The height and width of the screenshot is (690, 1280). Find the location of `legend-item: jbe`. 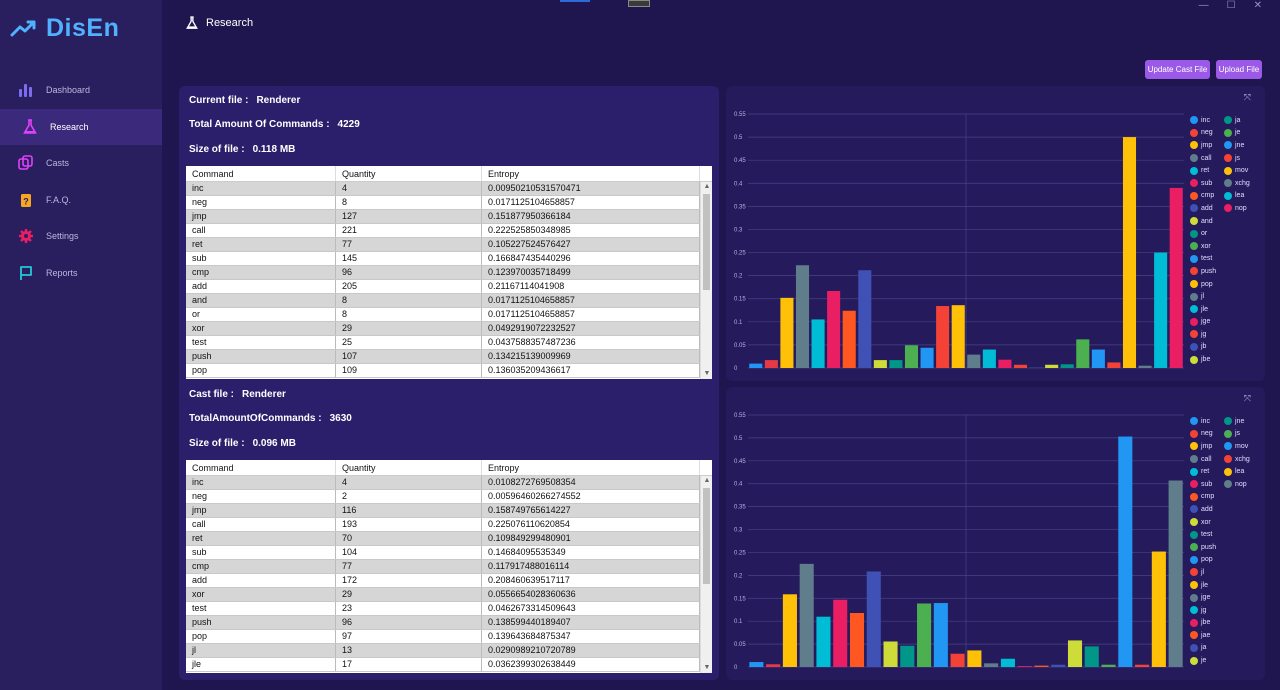

legend-item: jbe is located at coordinates (1207, 623).